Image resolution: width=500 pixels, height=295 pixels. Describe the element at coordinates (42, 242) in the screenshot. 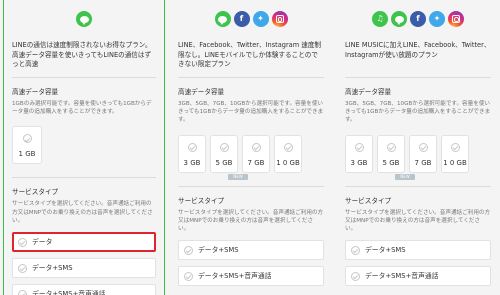

I see `service-label: データ` at that location.